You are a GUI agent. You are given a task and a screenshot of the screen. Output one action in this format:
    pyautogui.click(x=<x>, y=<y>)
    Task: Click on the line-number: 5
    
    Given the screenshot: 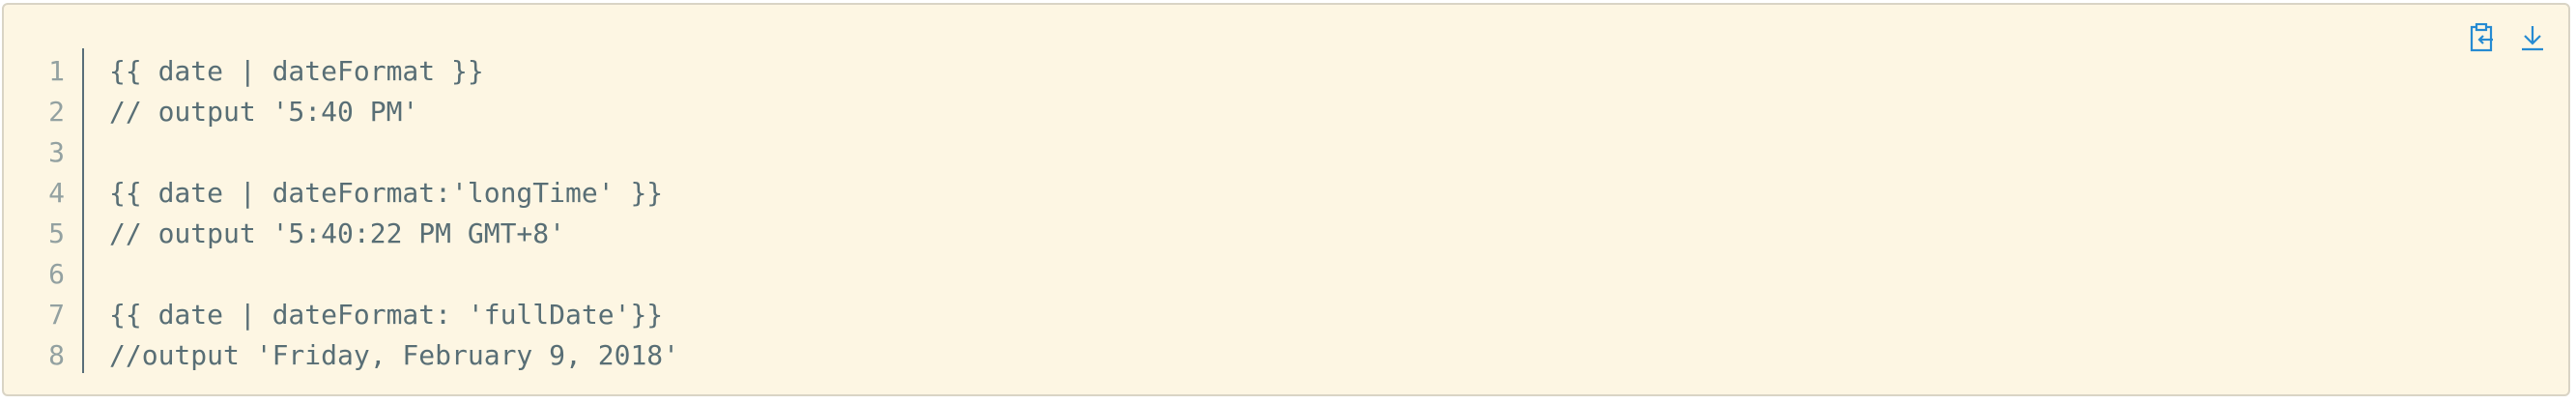 What is the action you would take?
    pyautogui.click(x=57, y=233)
    